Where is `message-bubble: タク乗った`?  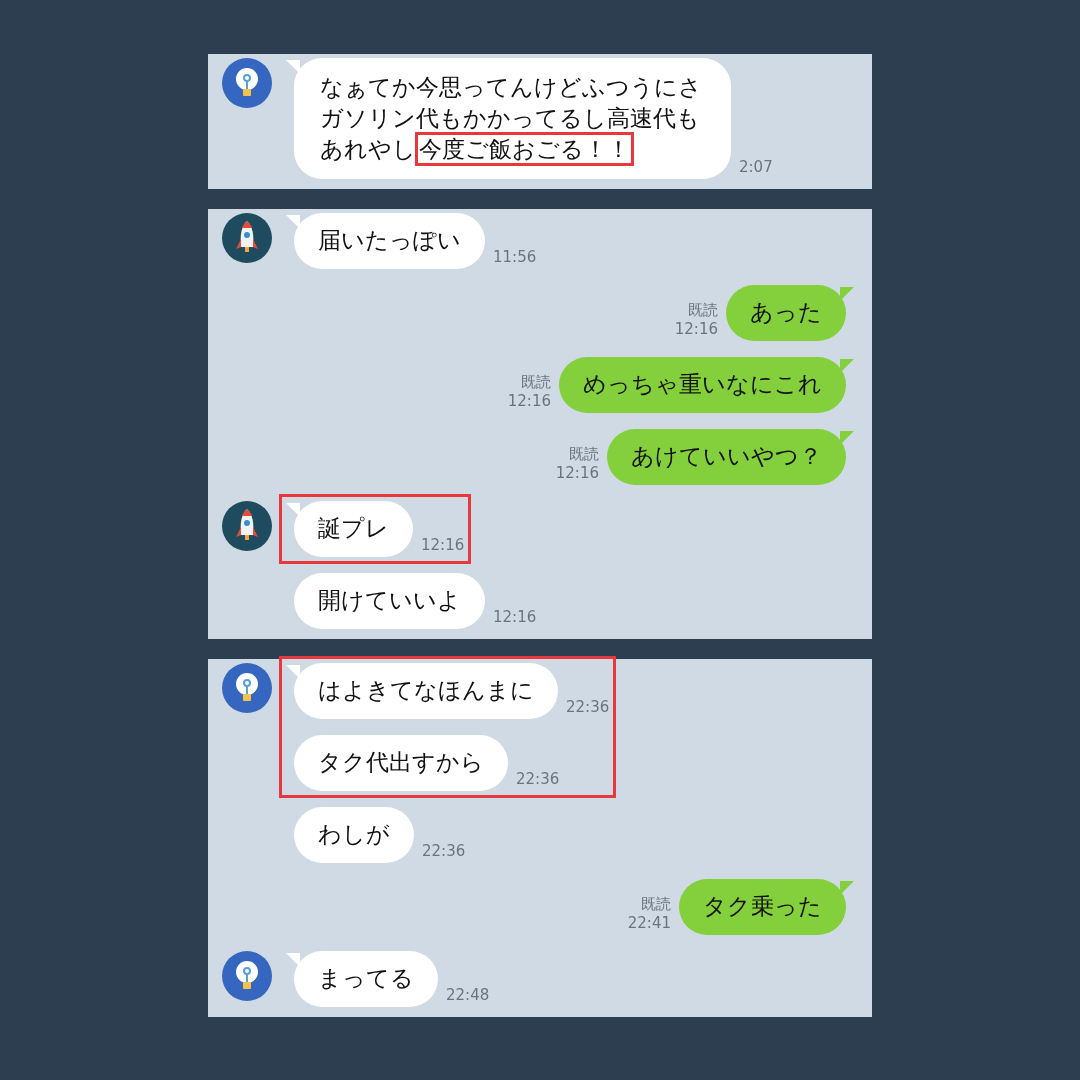 message-bubble: タク乗った is located at coordinates (762, 907).